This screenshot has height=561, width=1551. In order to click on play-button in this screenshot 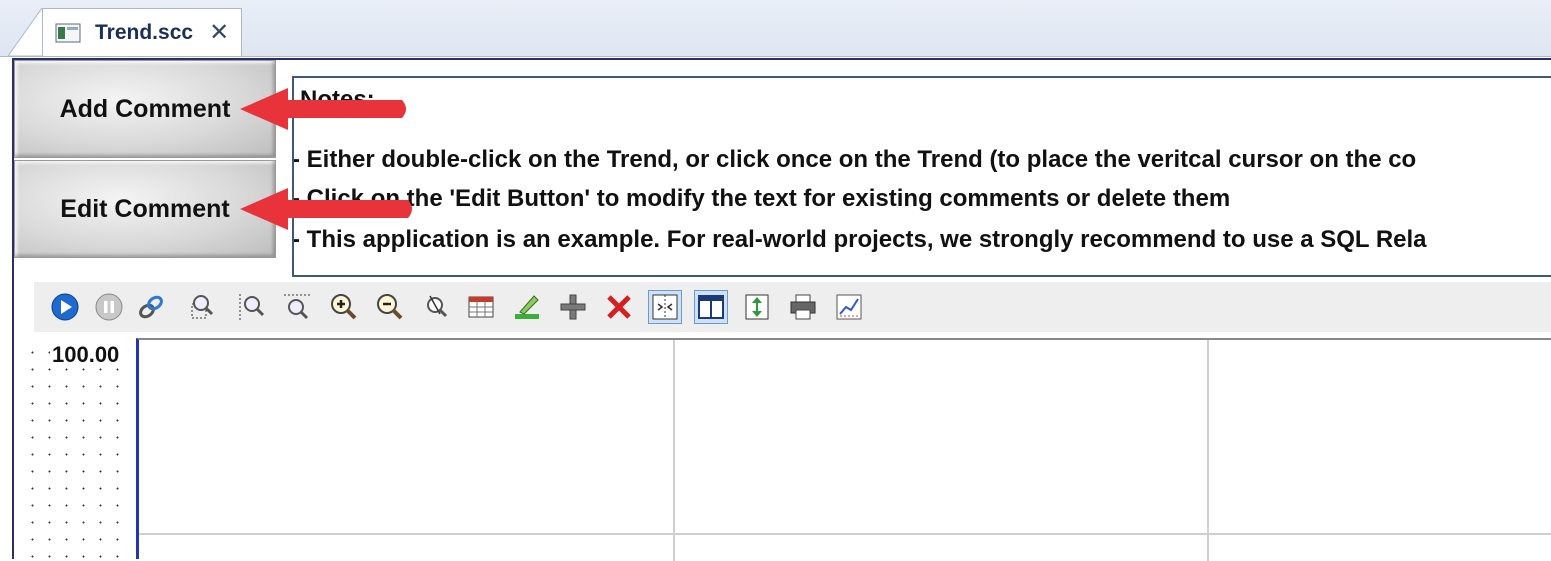, I will do `click(65, 307)`.